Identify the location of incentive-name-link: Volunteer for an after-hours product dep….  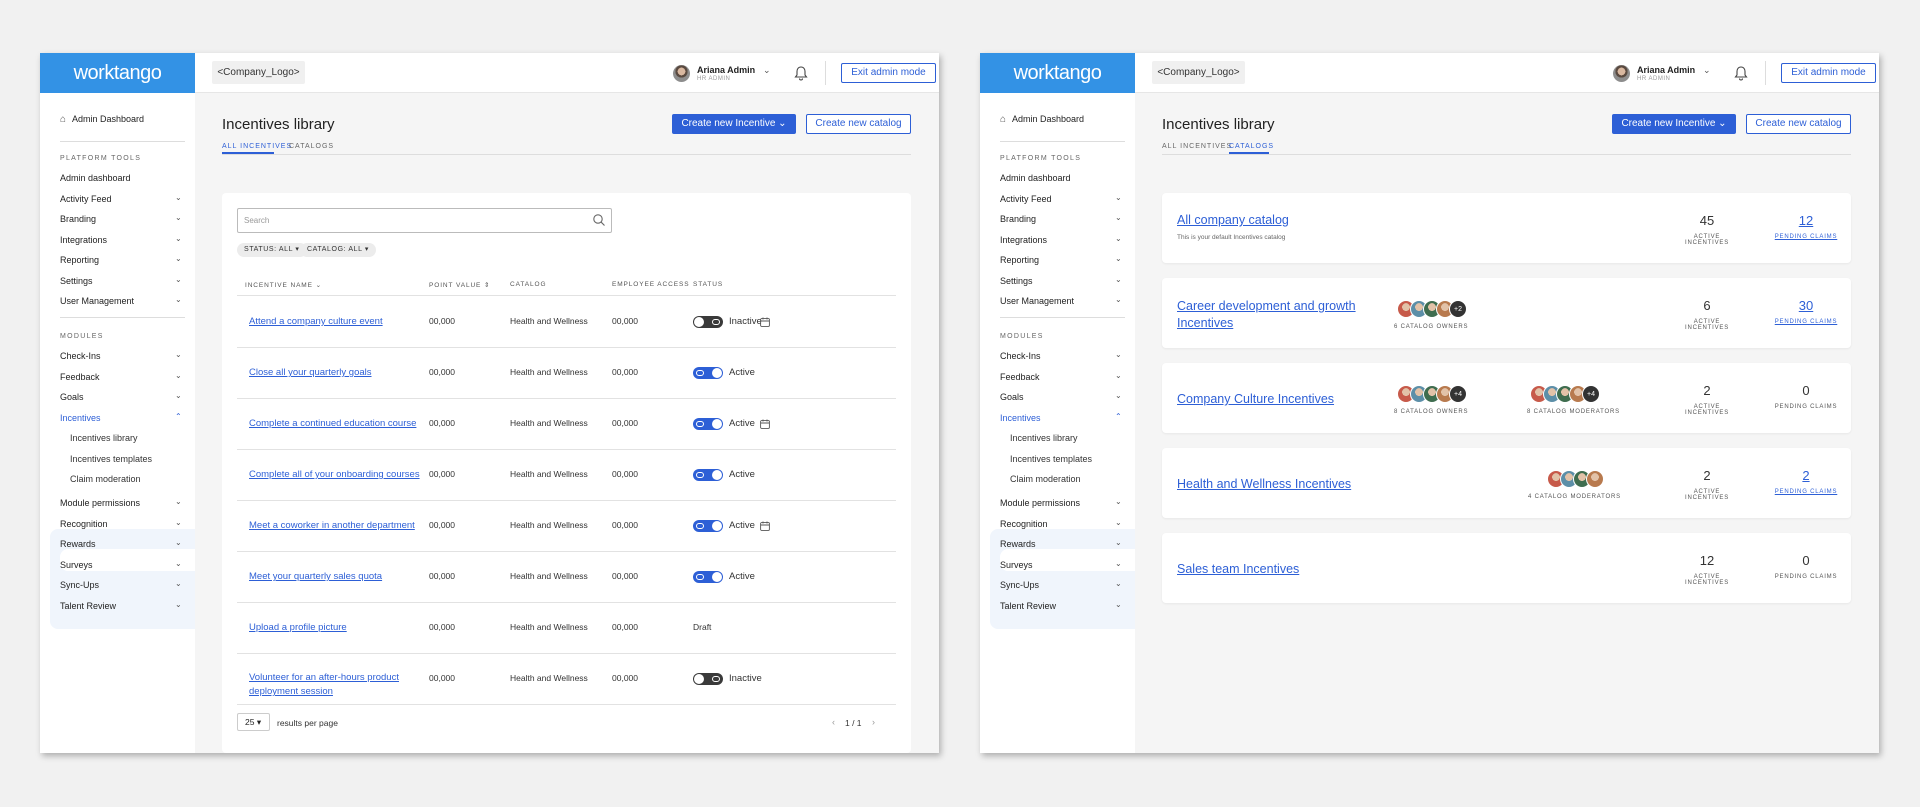
(331, 685).